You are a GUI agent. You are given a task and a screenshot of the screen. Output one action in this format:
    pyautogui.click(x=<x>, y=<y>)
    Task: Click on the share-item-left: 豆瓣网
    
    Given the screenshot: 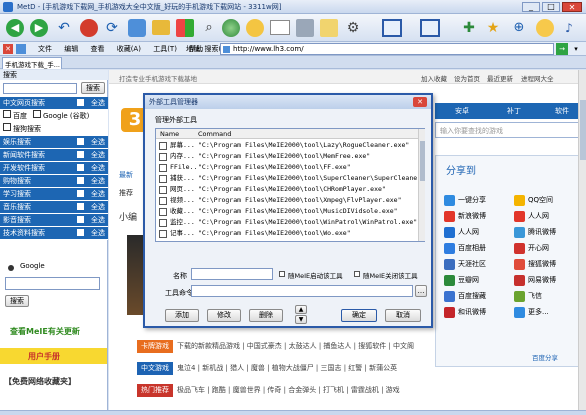 What is the action you would take?
    pyautogui.click(x=477, y=280)
    